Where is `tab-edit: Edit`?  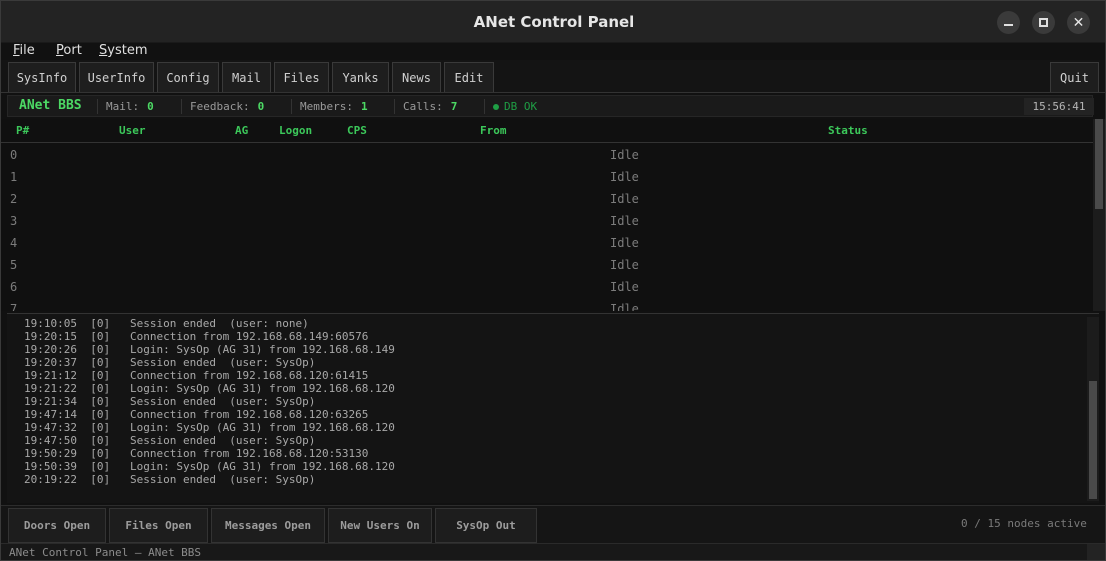 tab-edit: Edit is located at coordinates (469, 77).